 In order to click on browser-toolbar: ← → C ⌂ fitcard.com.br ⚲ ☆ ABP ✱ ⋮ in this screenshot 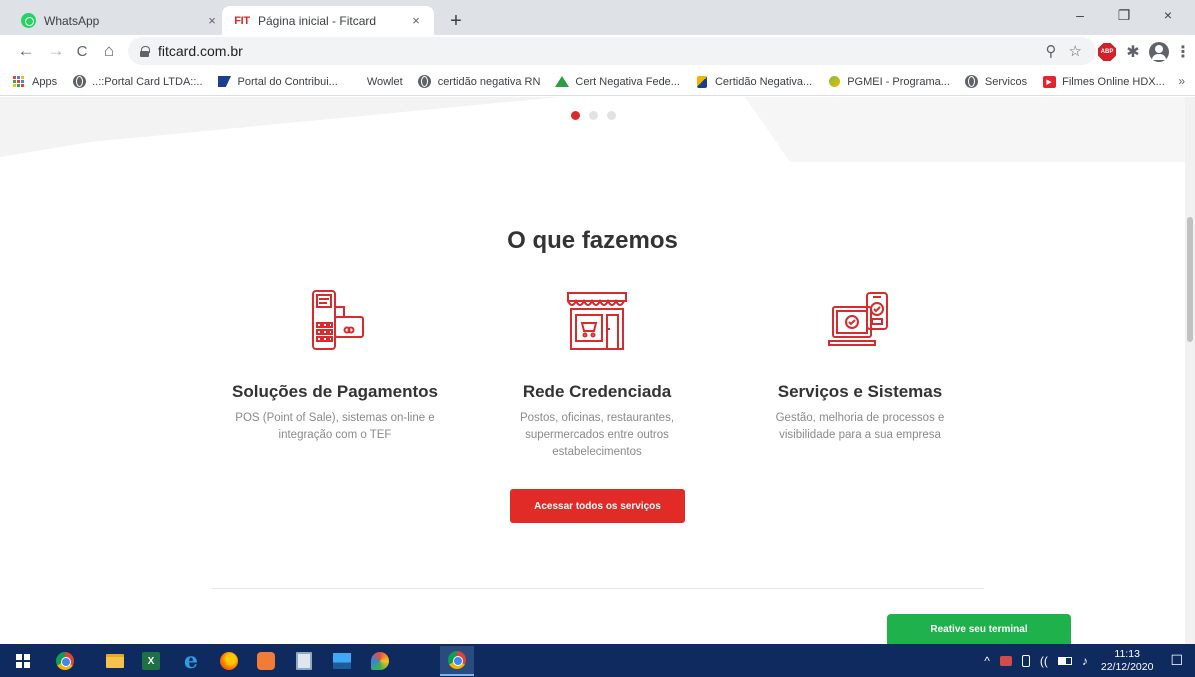, I will do `click(597, 51)`.